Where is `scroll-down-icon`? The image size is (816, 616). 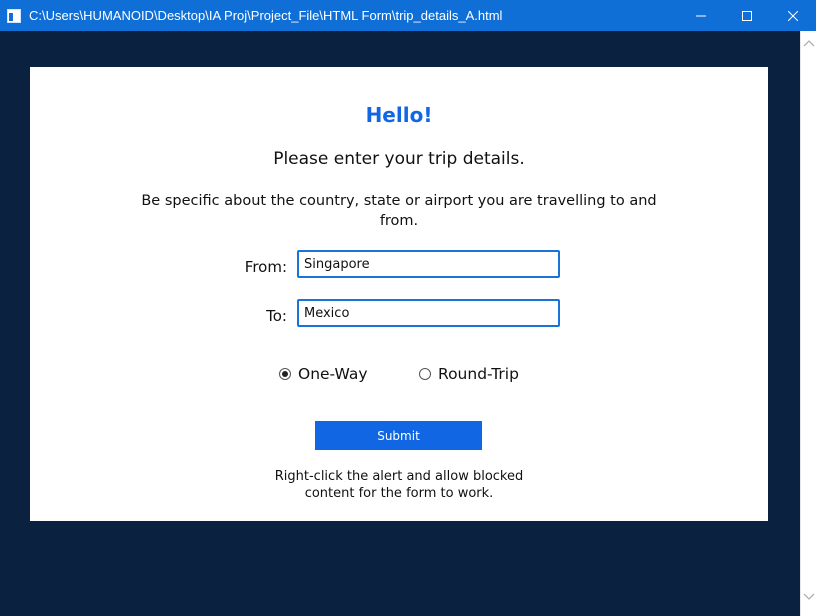
scroll-down-icon is located at coordinates (809, 596).